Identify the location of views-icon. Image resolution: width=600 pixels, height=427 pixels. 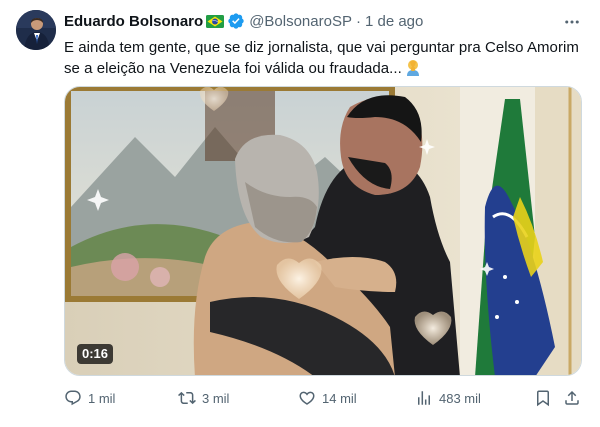
(424, 398).